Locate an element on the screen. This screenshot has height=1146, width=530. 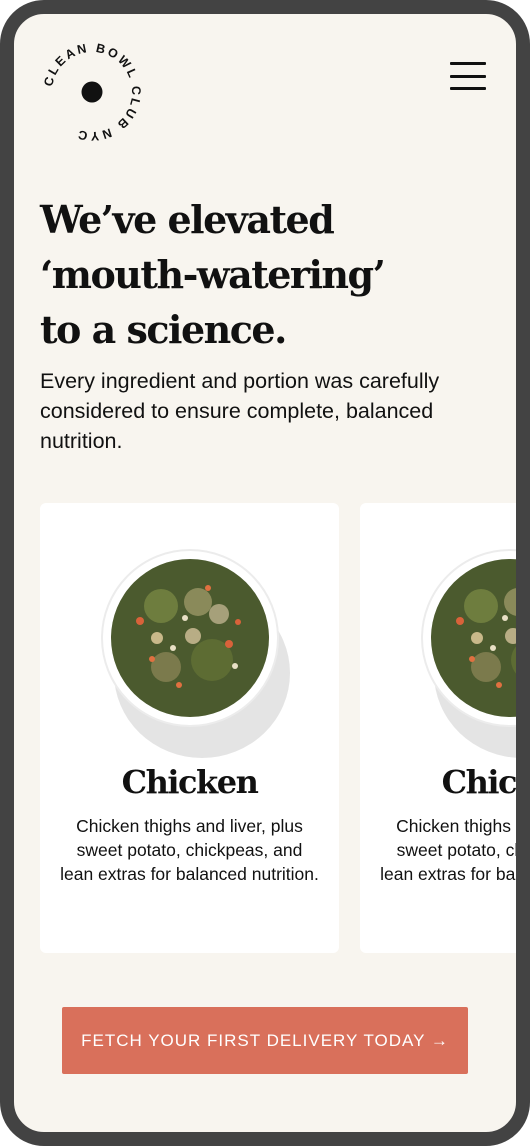
hamburger-menu-icon is located at coordinates (468, 76).